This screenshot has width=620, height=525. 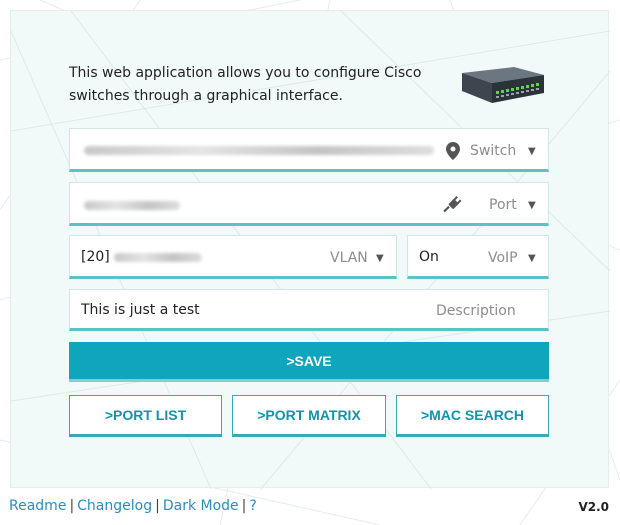 I want to click on voip-value: On, so click(x=429, y=257).